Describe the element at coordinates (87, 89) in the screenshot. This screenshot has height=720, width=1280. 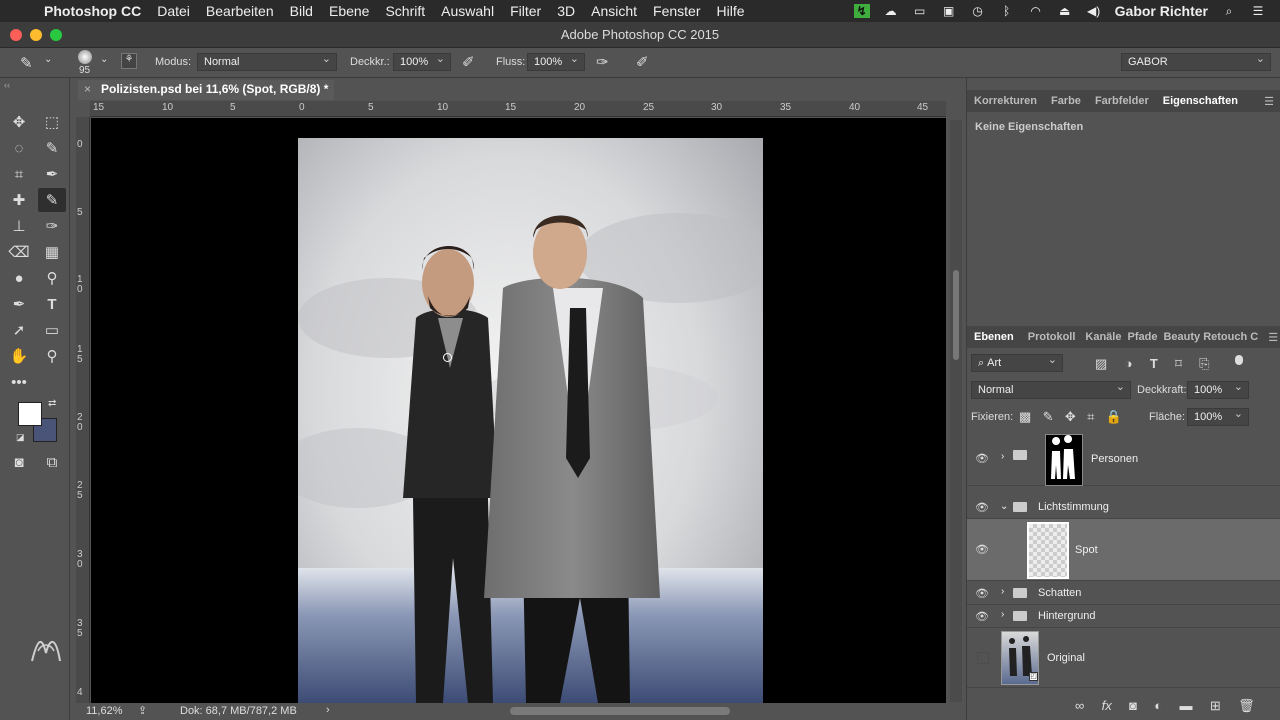
I see `close-tab-icon: ×` at that location.